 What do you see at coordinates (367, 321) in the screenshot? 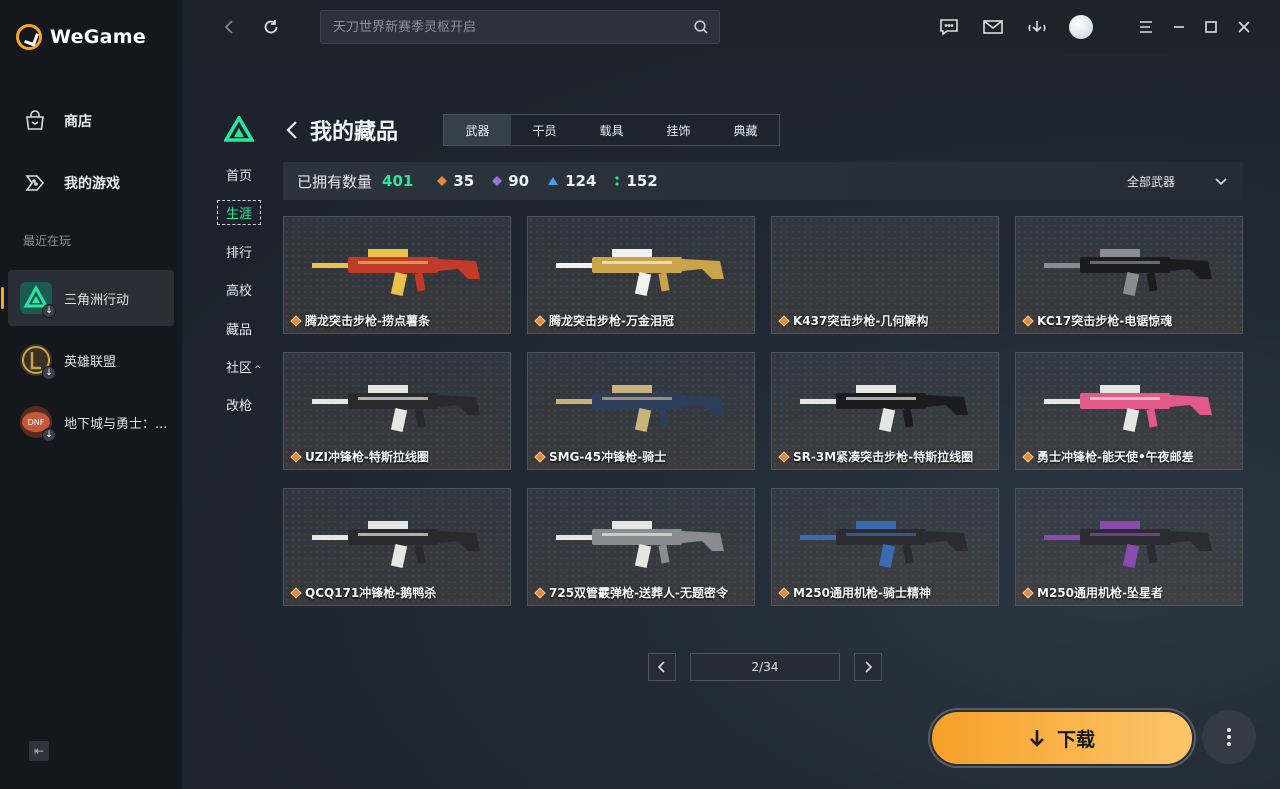
I see `weapon-name-label: 腾龙突击步枪-捞点薯条` at bounding box center [367, 321].